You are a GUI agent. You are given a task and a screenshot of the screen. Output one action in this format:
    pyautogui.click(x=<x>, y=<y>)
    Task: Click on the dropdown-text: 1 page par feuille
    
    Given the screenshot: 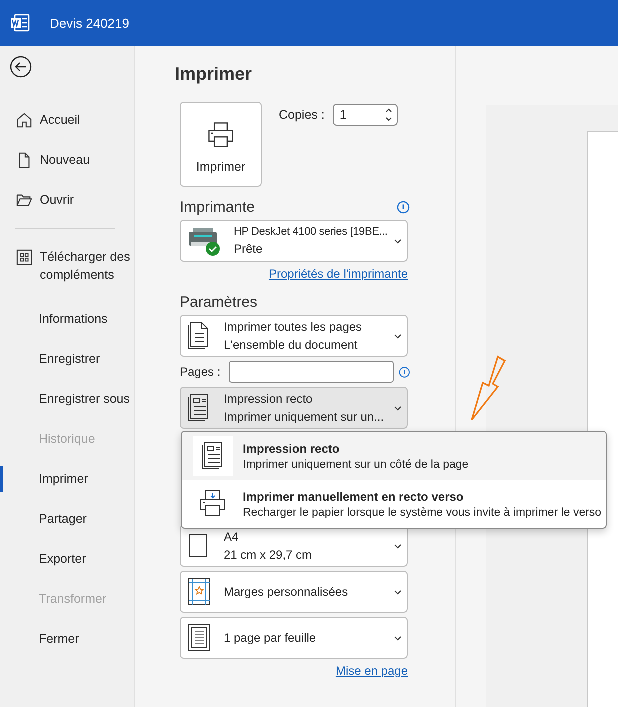 What is the action you would take?
    pyautogui.click(x=271, y=638)
    